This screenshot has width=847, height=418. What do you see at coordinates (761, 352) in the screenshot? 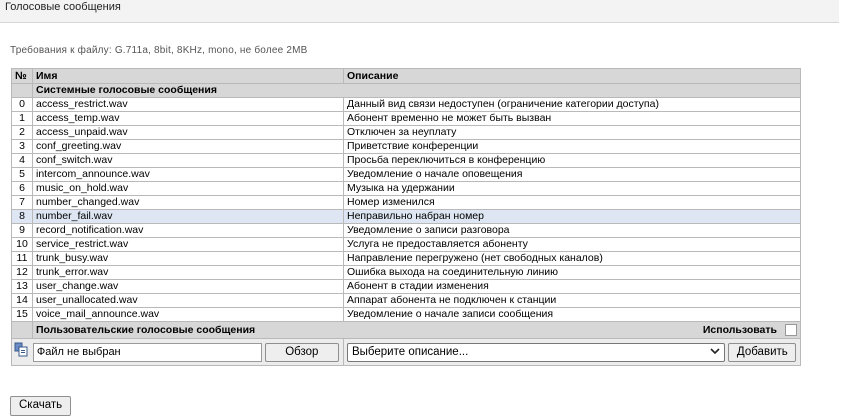
I see `add-button: Добавить` at bounding box center [761, 352].